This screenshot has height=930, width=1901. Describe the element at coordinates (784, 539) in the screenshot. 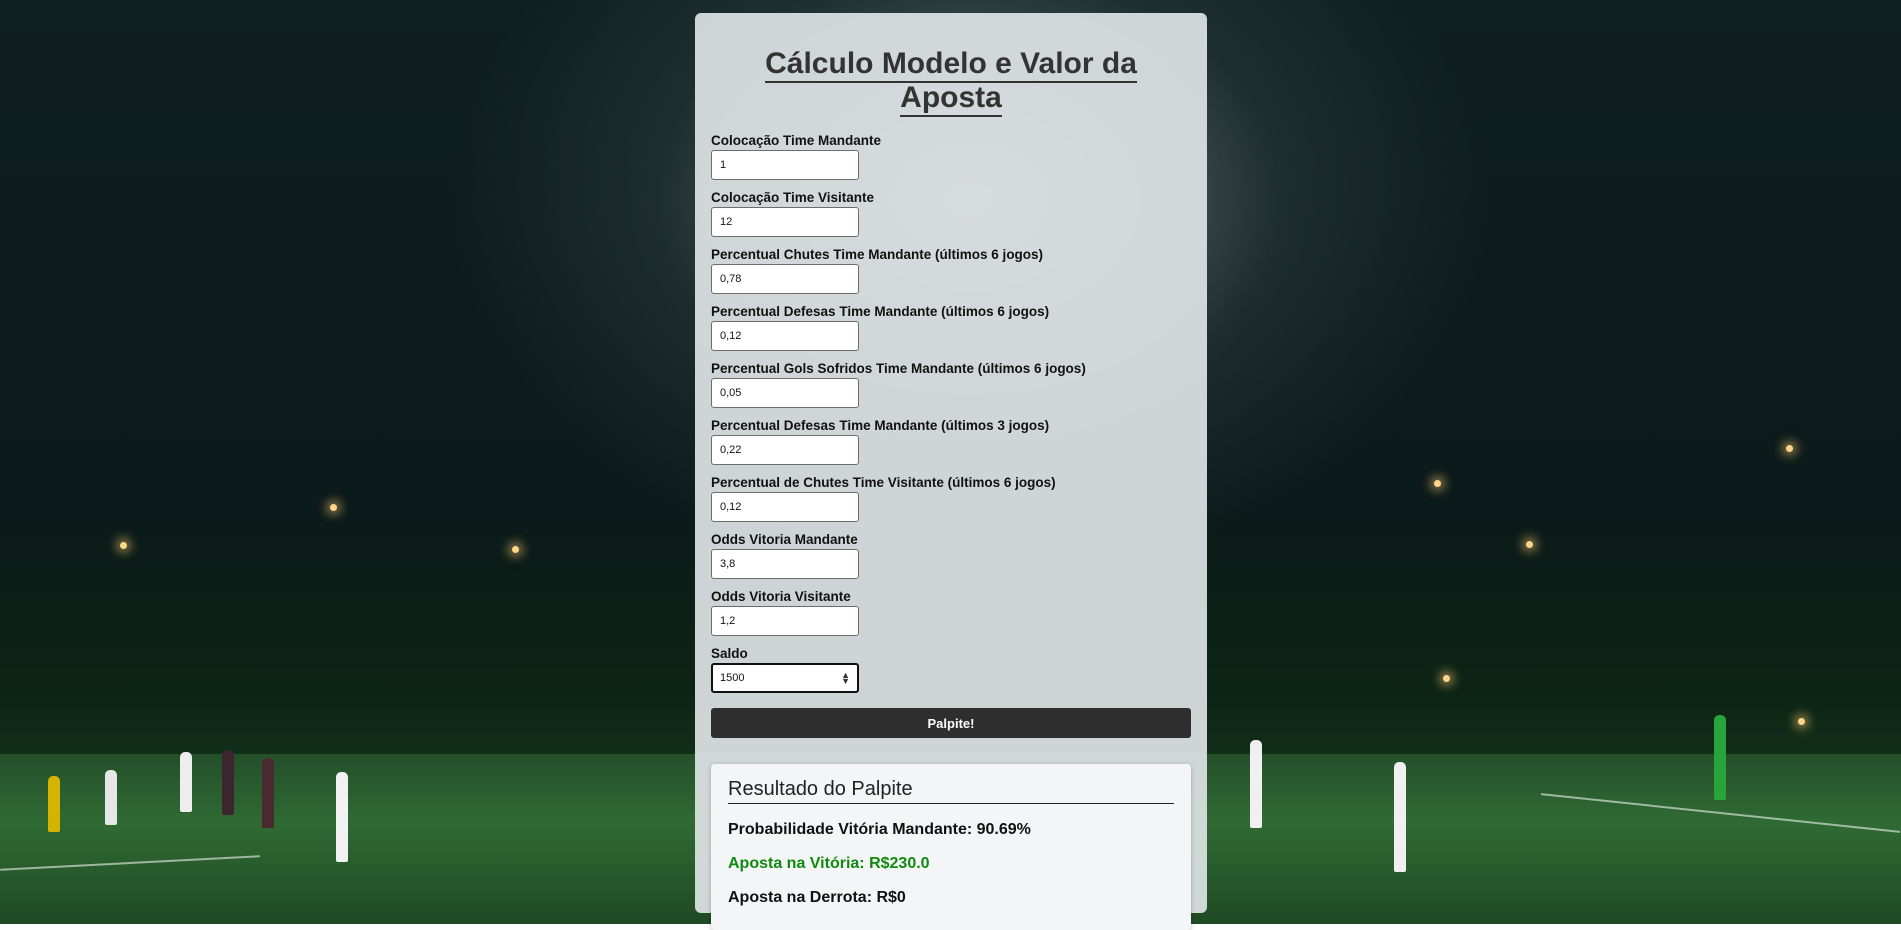

I see `field-label: Odds Vitoria Mandante` at that location.